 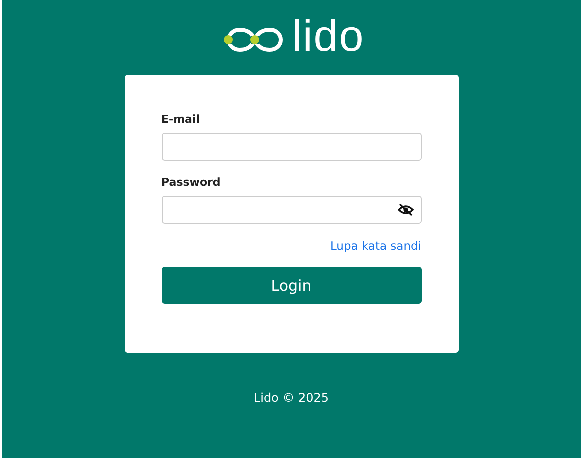 I want to click on logo-text: lido, so click(x=328, y=37).